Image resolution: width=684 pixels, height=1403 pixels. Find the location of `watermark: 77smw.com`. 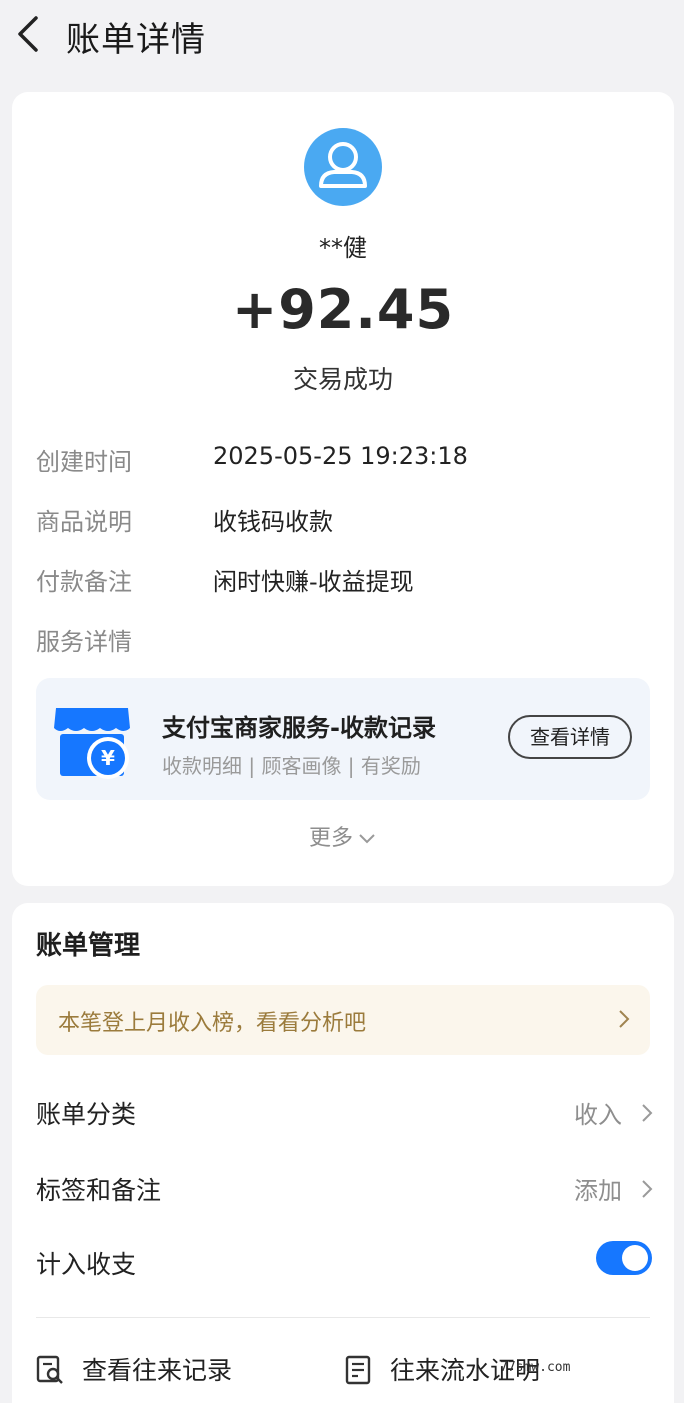

watermark: 77smw.com is located at coordinates (535, 1367).